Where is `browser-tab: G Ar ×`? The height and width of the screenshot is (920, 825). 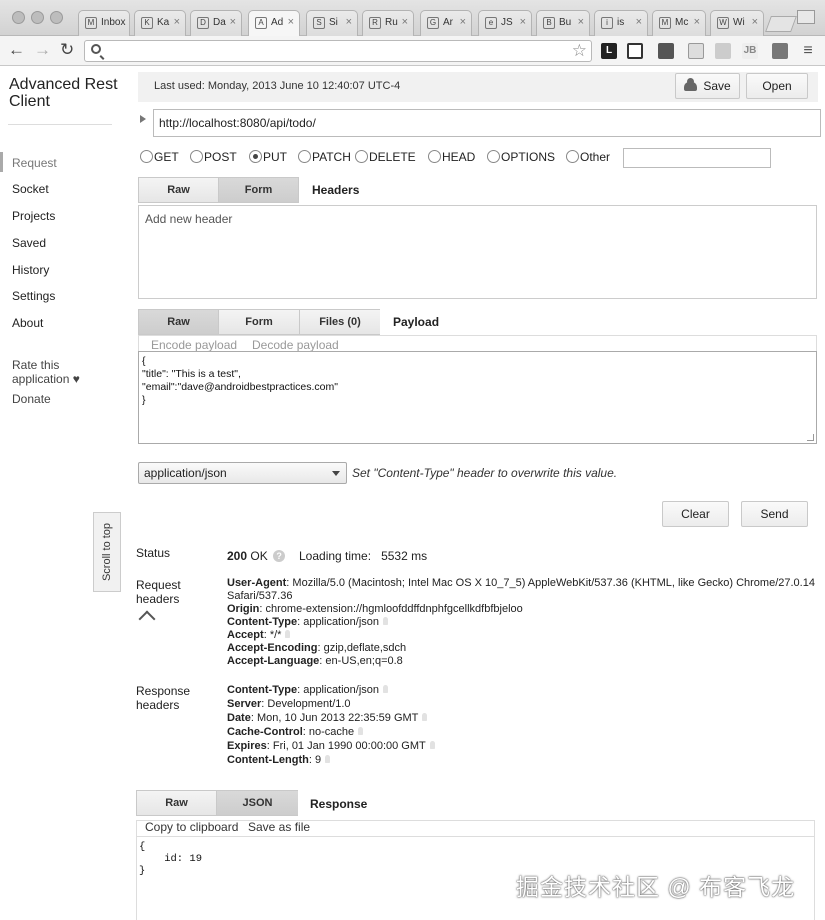
browser-tab: G Ar × is located at coordinates (446, 23).